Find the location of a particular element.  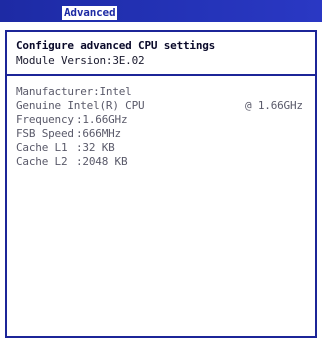

cpu-speed-tag: @ 1.66GHz is located at coordinates (274, 105).